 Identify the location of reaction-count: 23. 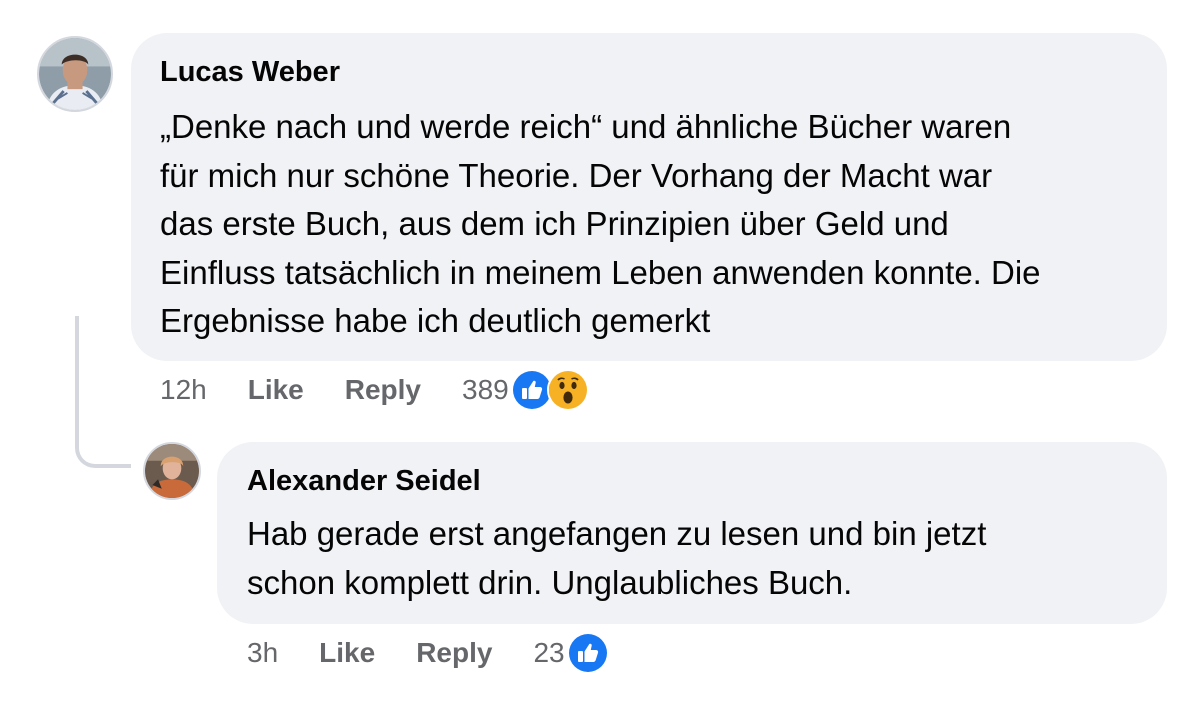
(548, 653).